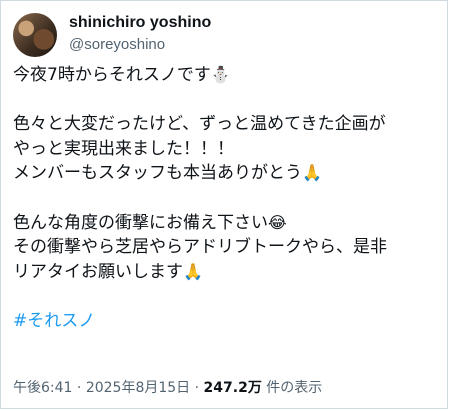 The height and width of the screenshot is (411, 450). What do you see at coordinates (277, 222) in the screenshot?
I see `tears-of-joy-emoji-icon: 😂` at bounding box center [277, 222].